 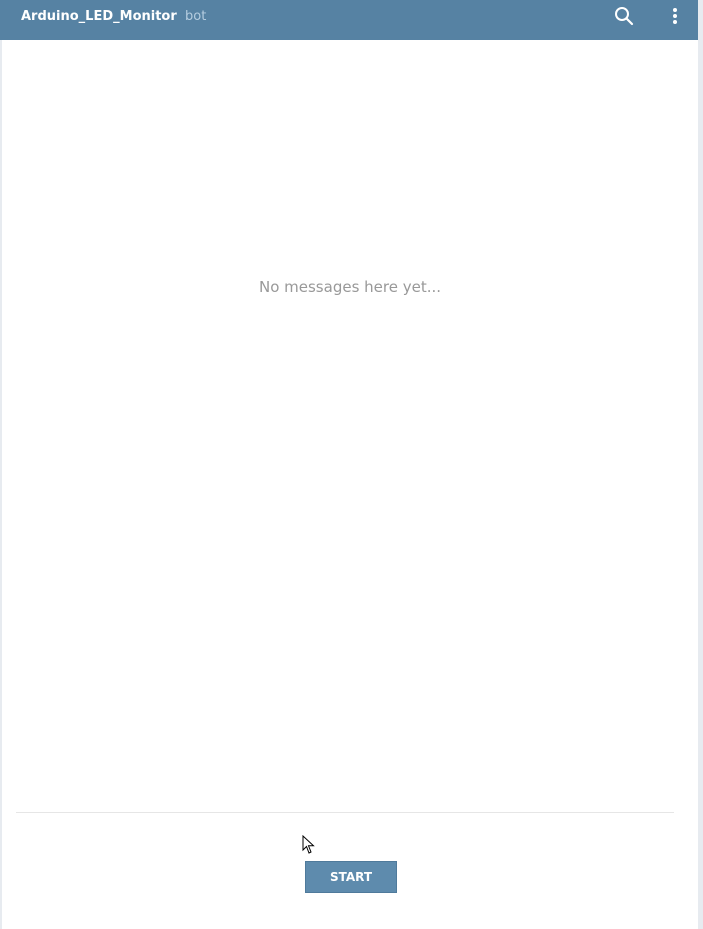 I want to click on start-button: START, so click(x=351, y=877).